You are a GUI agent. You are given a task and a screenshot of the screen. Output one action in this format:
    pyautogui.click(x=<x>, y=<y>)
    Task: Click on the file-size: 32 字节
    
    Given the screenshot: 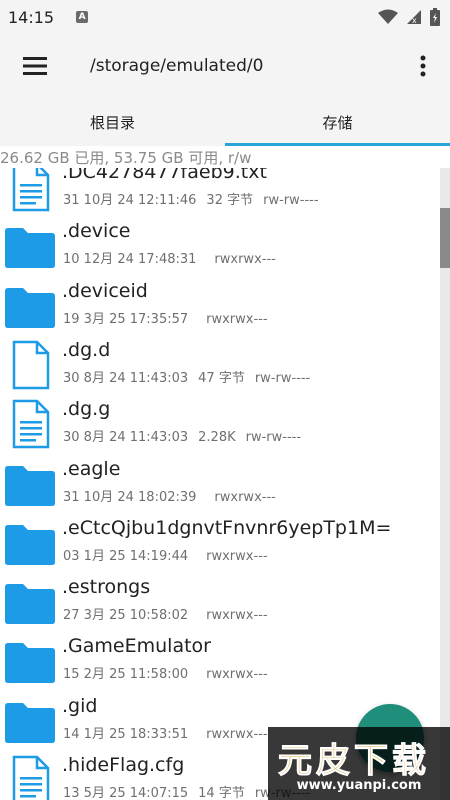 What is the action you would take?
    pyautogui.click(x=230, y=200)
    